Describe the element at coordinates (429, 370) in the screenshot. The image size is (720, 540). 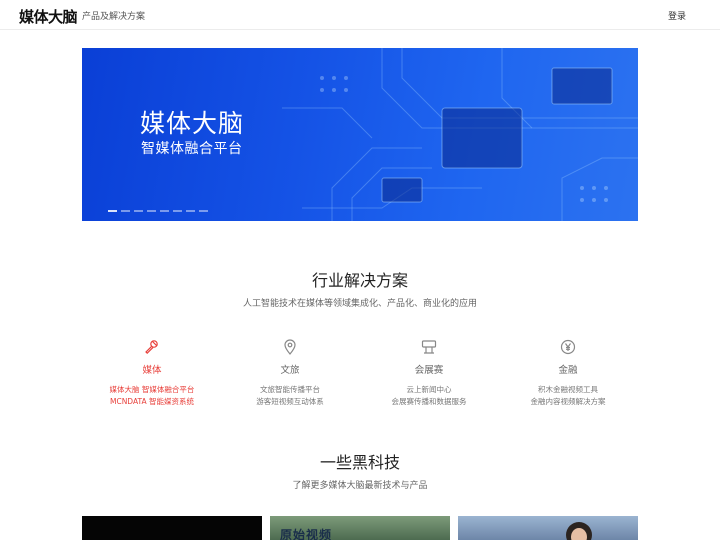
I see `tab-exhibitions-events-label: 会展赛` at that location.